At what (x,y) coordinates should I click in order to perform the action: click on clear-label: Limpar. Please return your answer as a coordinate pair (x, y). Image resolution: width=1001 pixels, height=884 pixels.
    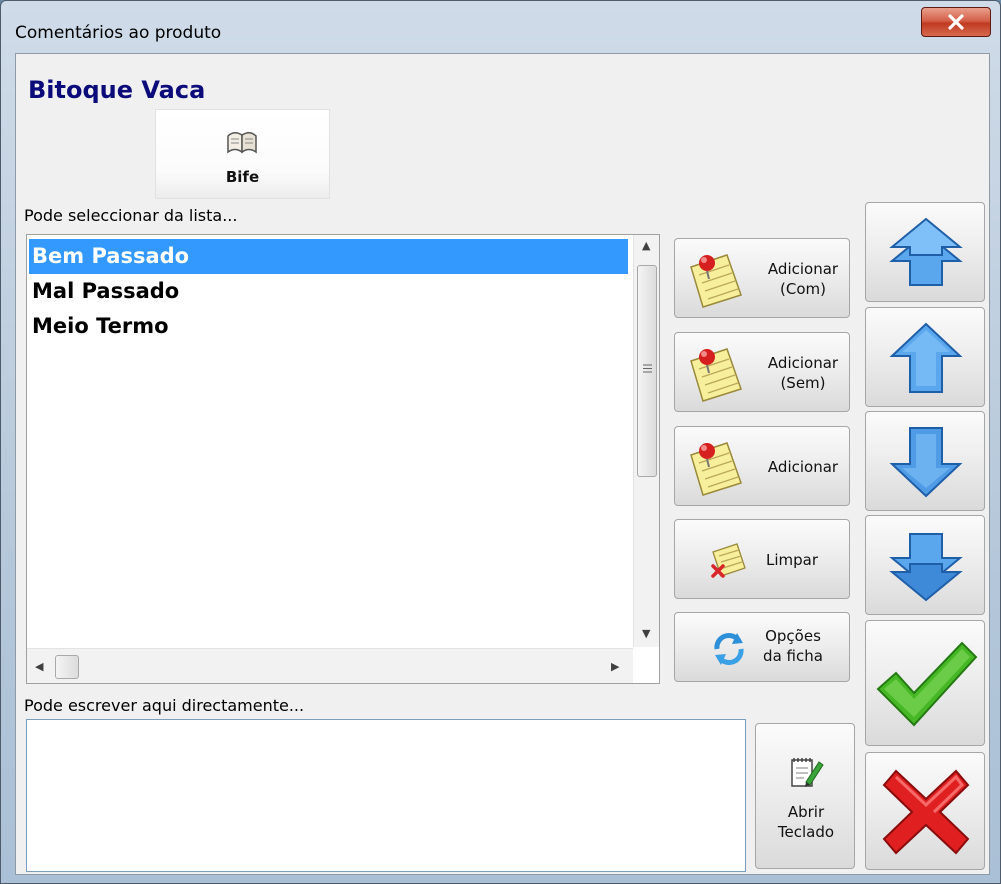
    Looking at the image, I should click on (792, 560).